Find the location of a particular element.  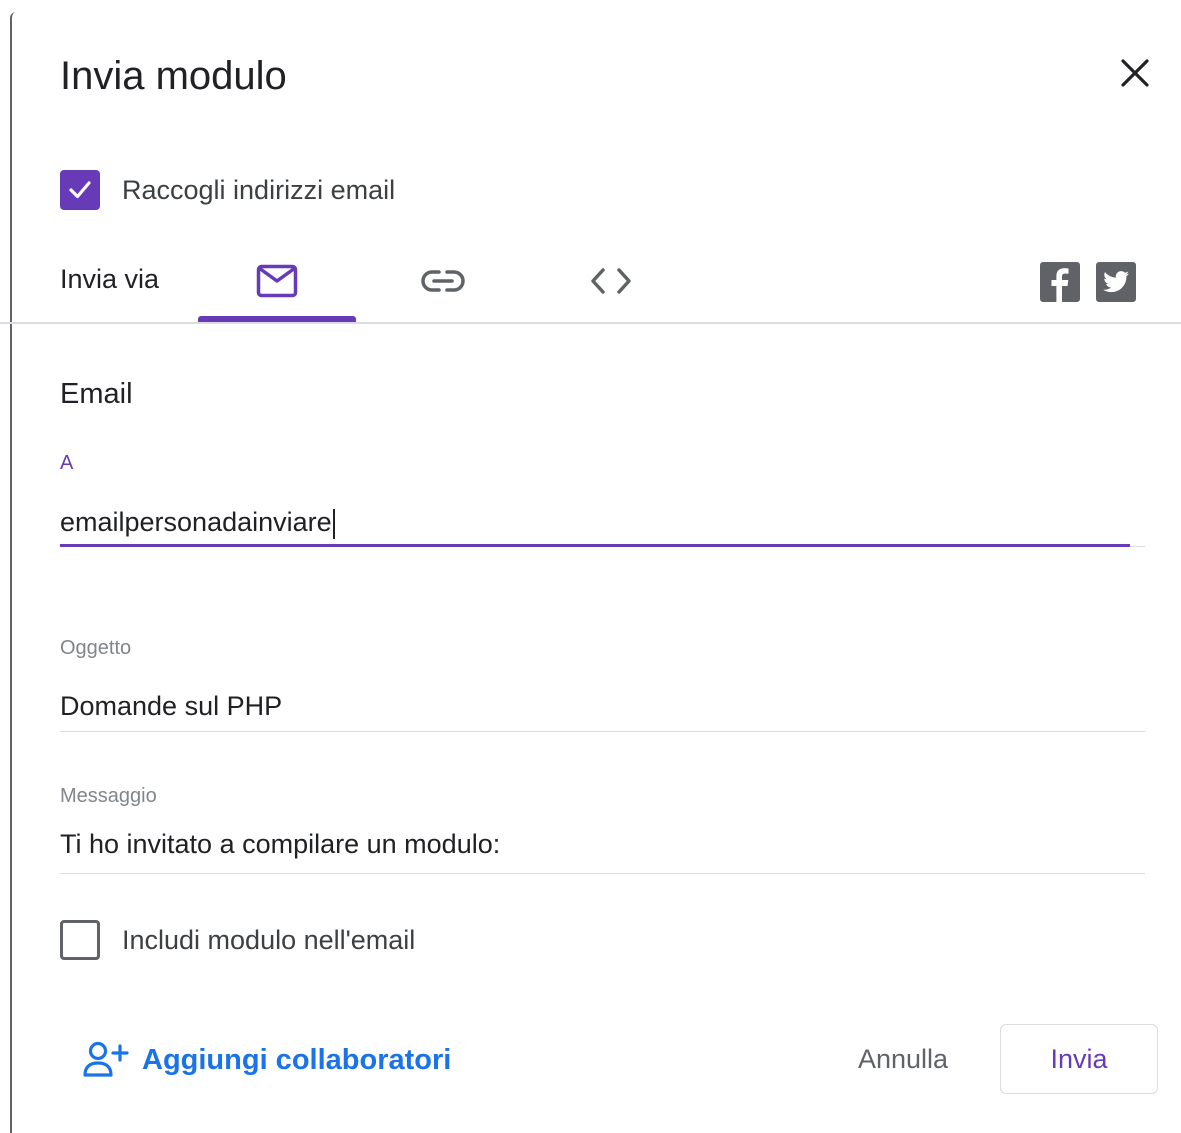

dialog-title: Invia modulo is located at coordinates (173, 76).